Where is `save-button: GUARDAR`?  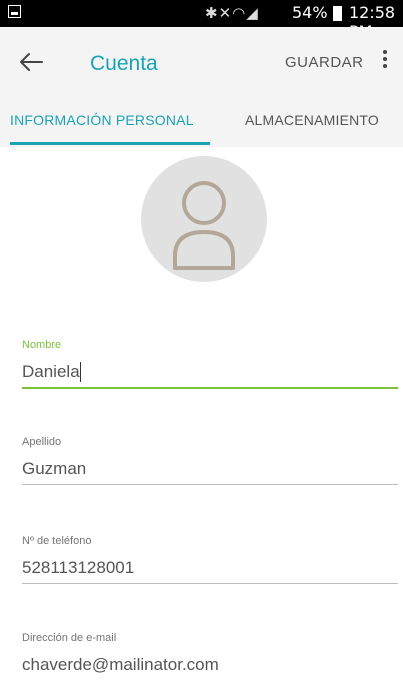 save-button: GUARDAR is located at coordinates (324, 62).